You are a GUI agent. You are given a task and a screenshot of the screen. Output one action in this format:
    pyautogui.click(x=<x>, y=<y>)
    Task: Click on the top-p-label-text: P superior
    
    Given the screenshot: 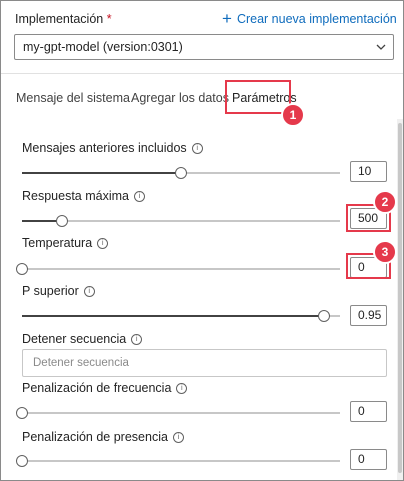 What is the action you would take?
    pyautogui.click(x=50, y=291)
    